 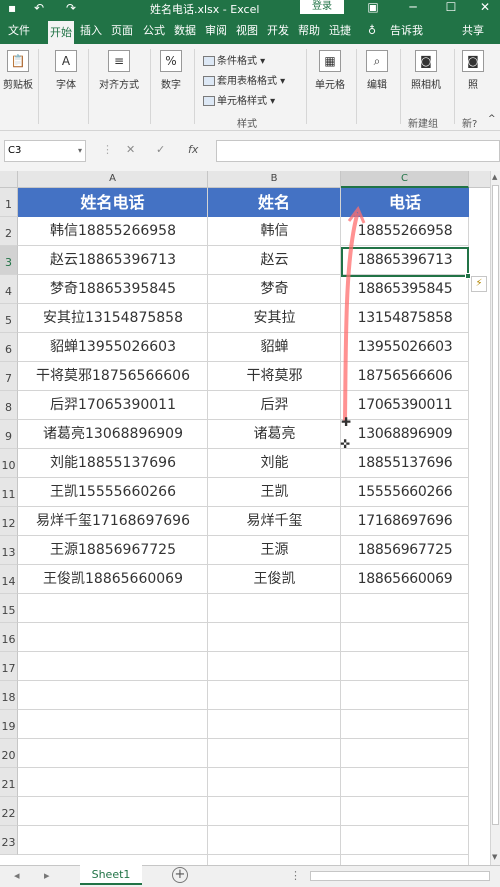 What do you see at coordinates (373, 7) in the screenshot?
I see `restore-window-icon: ▣` at bounding box center [373, 7].